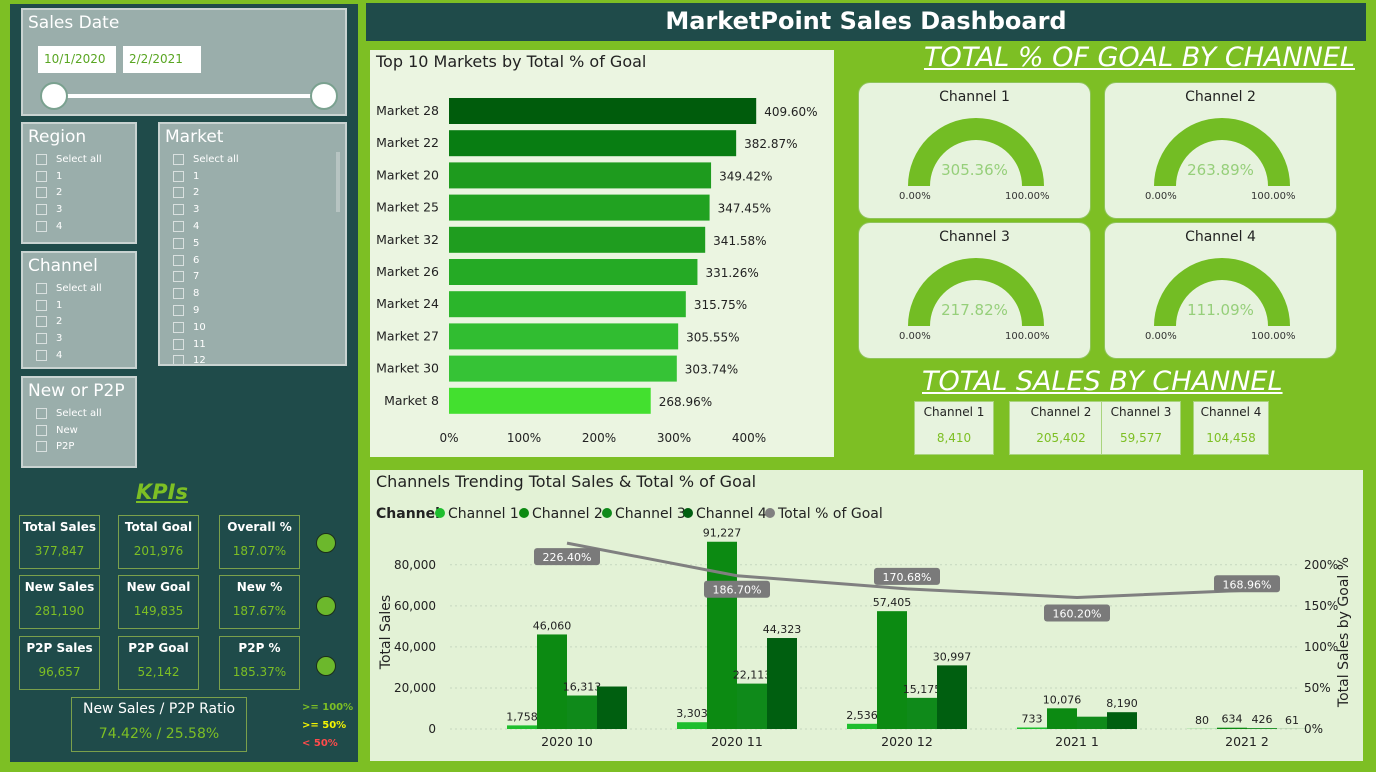  Describe the element at coordinates (448, 438) in the screenshot. I see `x-tick-label: 0%` at that location.